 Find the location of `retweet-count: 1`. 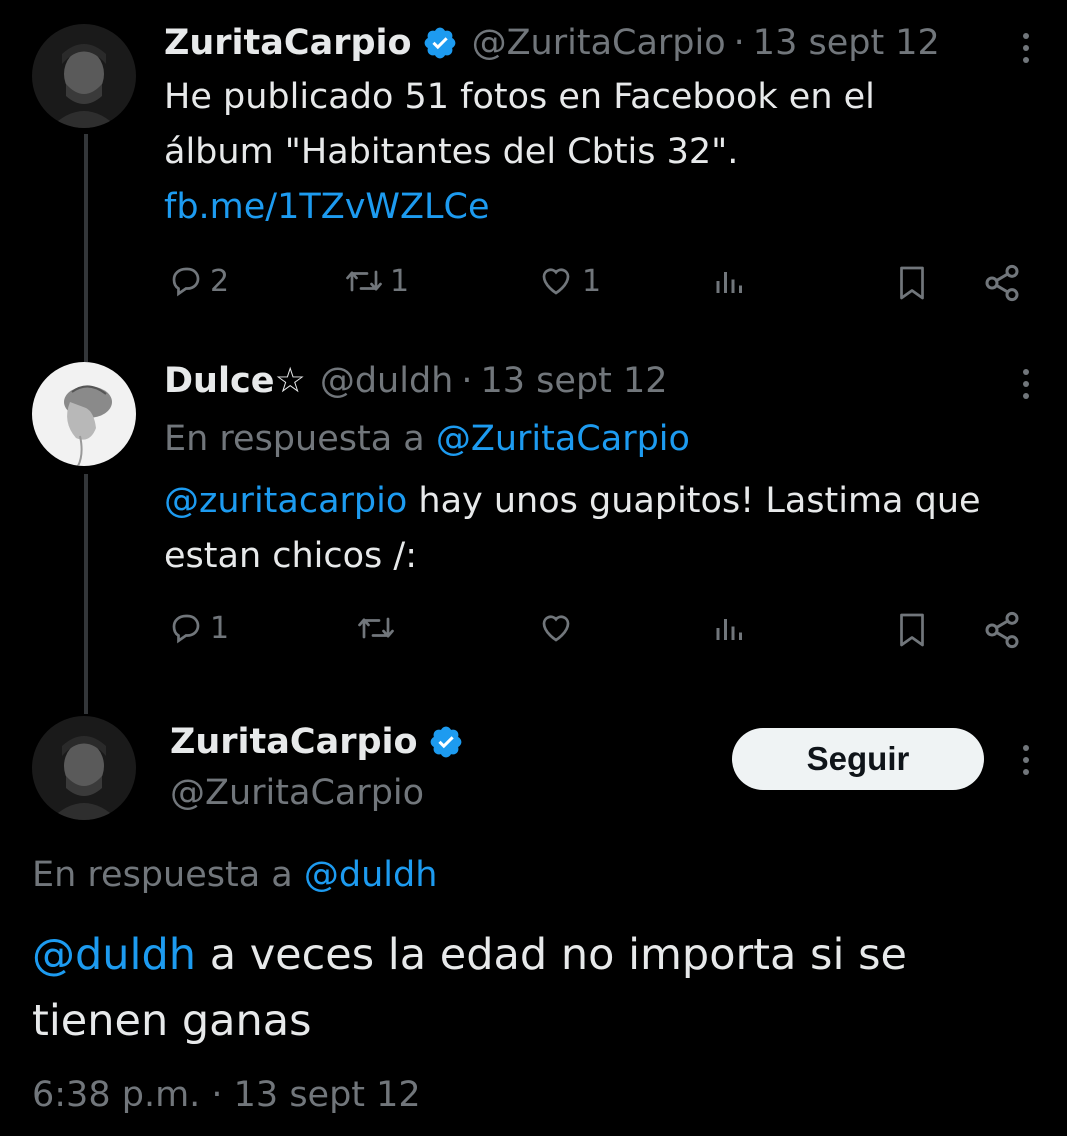

retweet-count: 1 is located at coordinates (400, 281).